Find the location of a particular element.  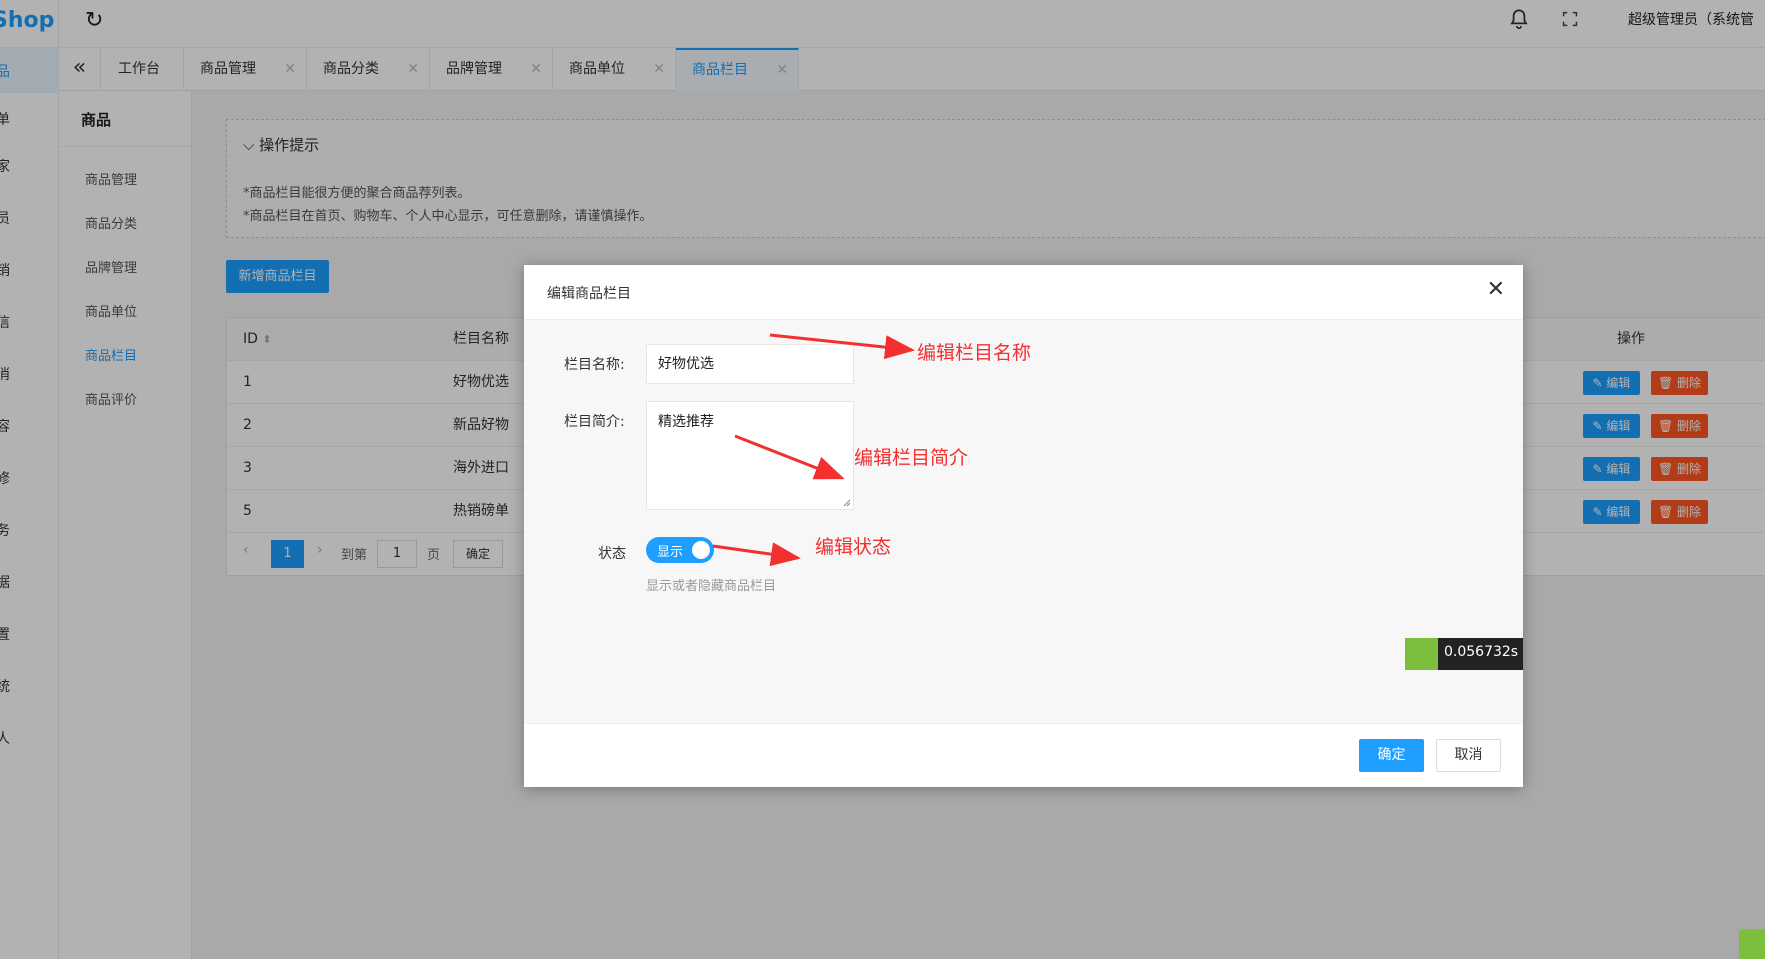

debug-badge: 0.056732s is located at coordinates (1464, 654).